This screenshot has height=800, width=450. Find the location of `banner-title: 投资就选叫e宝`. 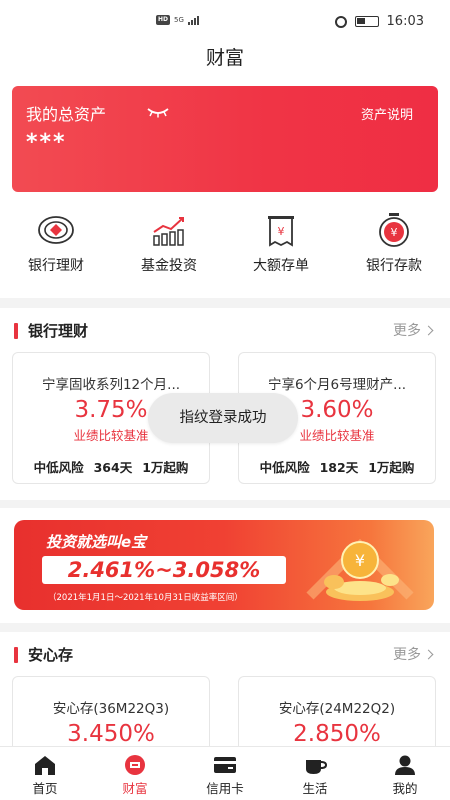

banner-title: 投资就选叫e宝 is located at coordinates (96, 542).